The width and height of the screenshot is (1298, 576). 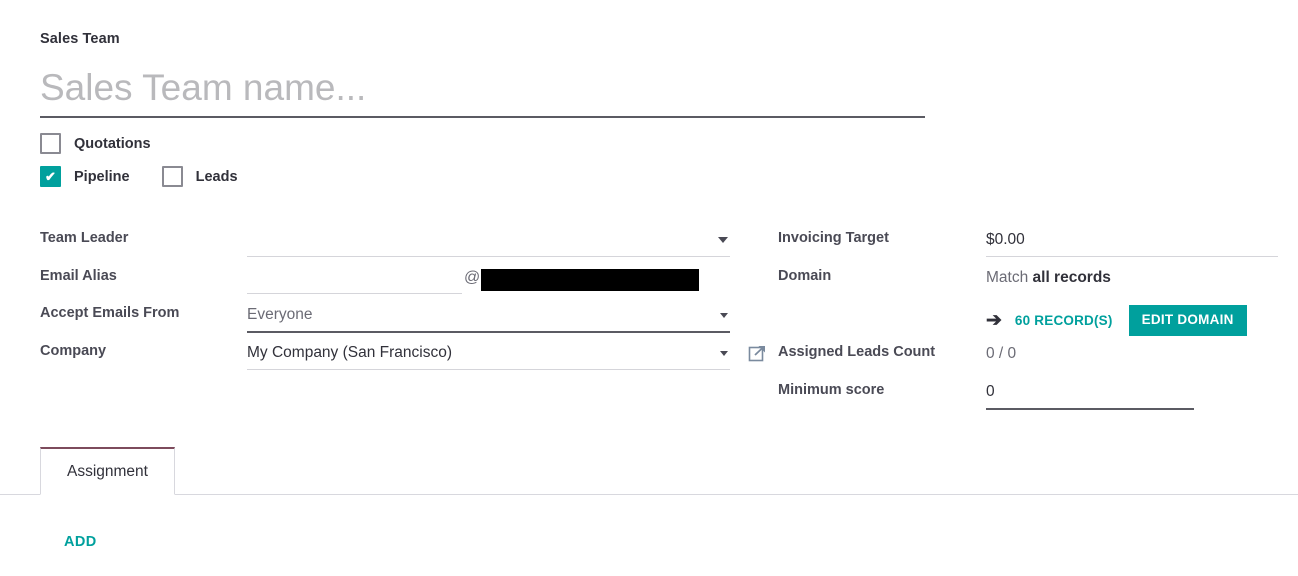 What do you see at coordinates (78, 275) in the screenshot?
I see `email-alias-label: Email Alias` at bounding box center [78, 275].